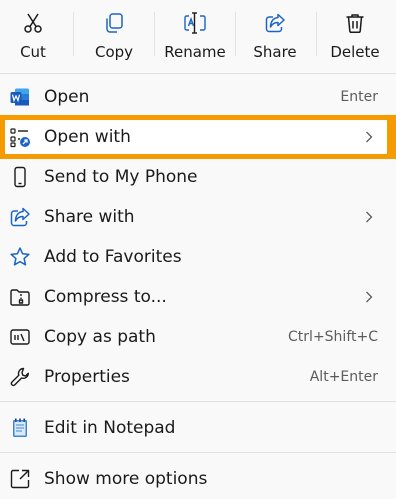  I want to click on star-icon, so click(20, 257).